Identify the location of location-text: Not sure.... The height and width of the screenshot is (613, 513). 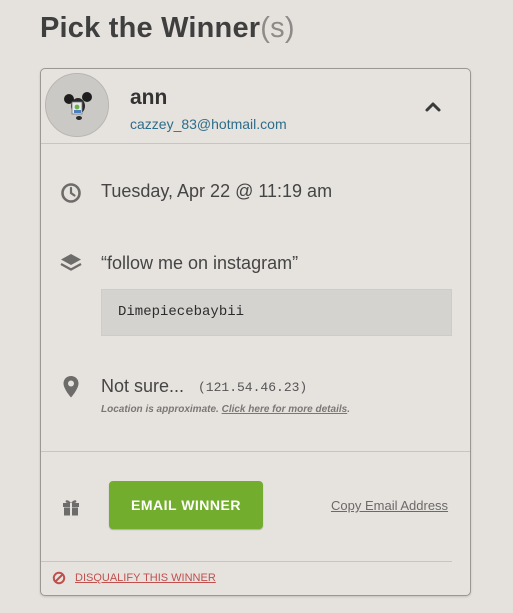
(143, 386).